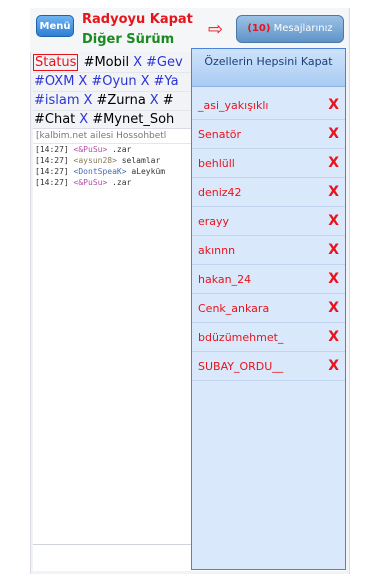 This screenshot has height=576, width=366. What do you see at coordinates (240, 366) in the screenshot?
I see `pm-name: SUBAY_ORDU__` at bounding box center [240, 366].